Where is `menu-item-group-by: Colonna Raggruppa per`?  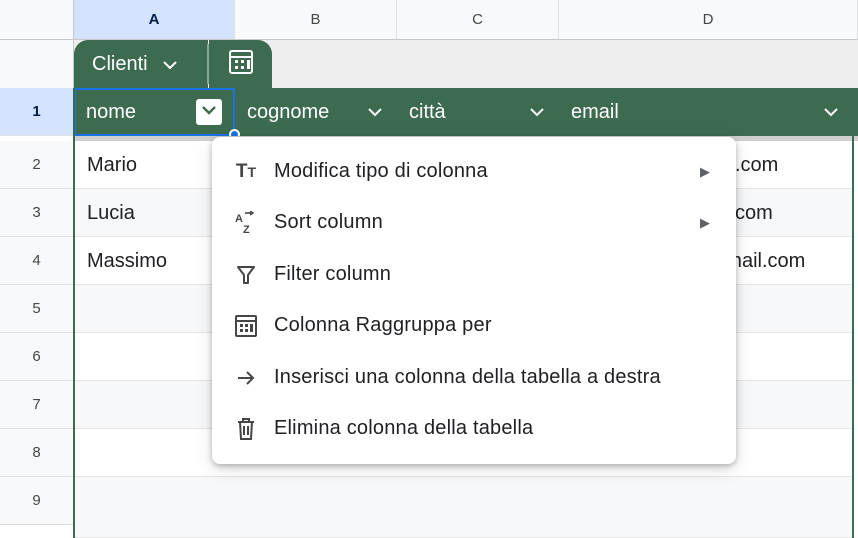
menu-item-group-by: Colonna Raggruppa per is located at coordinates (474, 325).